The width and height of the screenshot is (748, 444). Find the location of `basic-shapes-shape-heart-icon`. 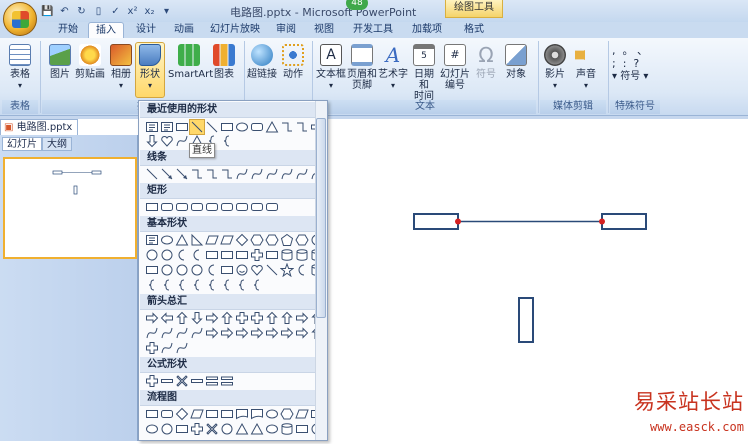

basic-shapes-shape-heart-icon is located at coordinates (257, 270).